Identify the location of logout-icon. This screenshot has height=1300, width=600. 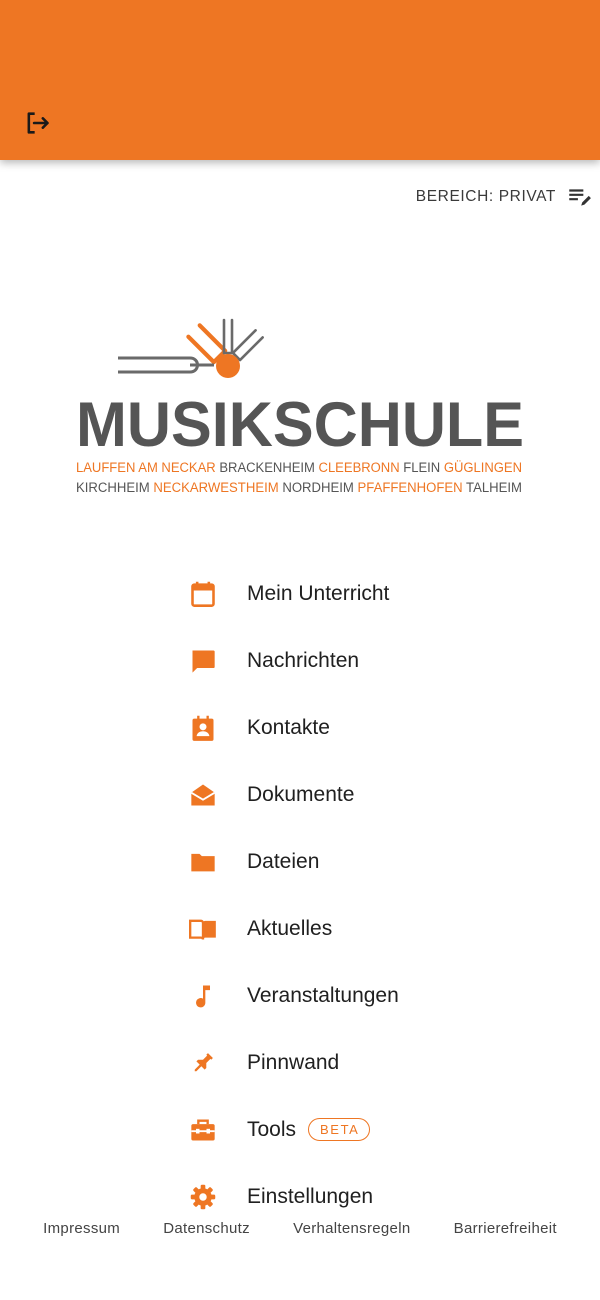
(38, 123).